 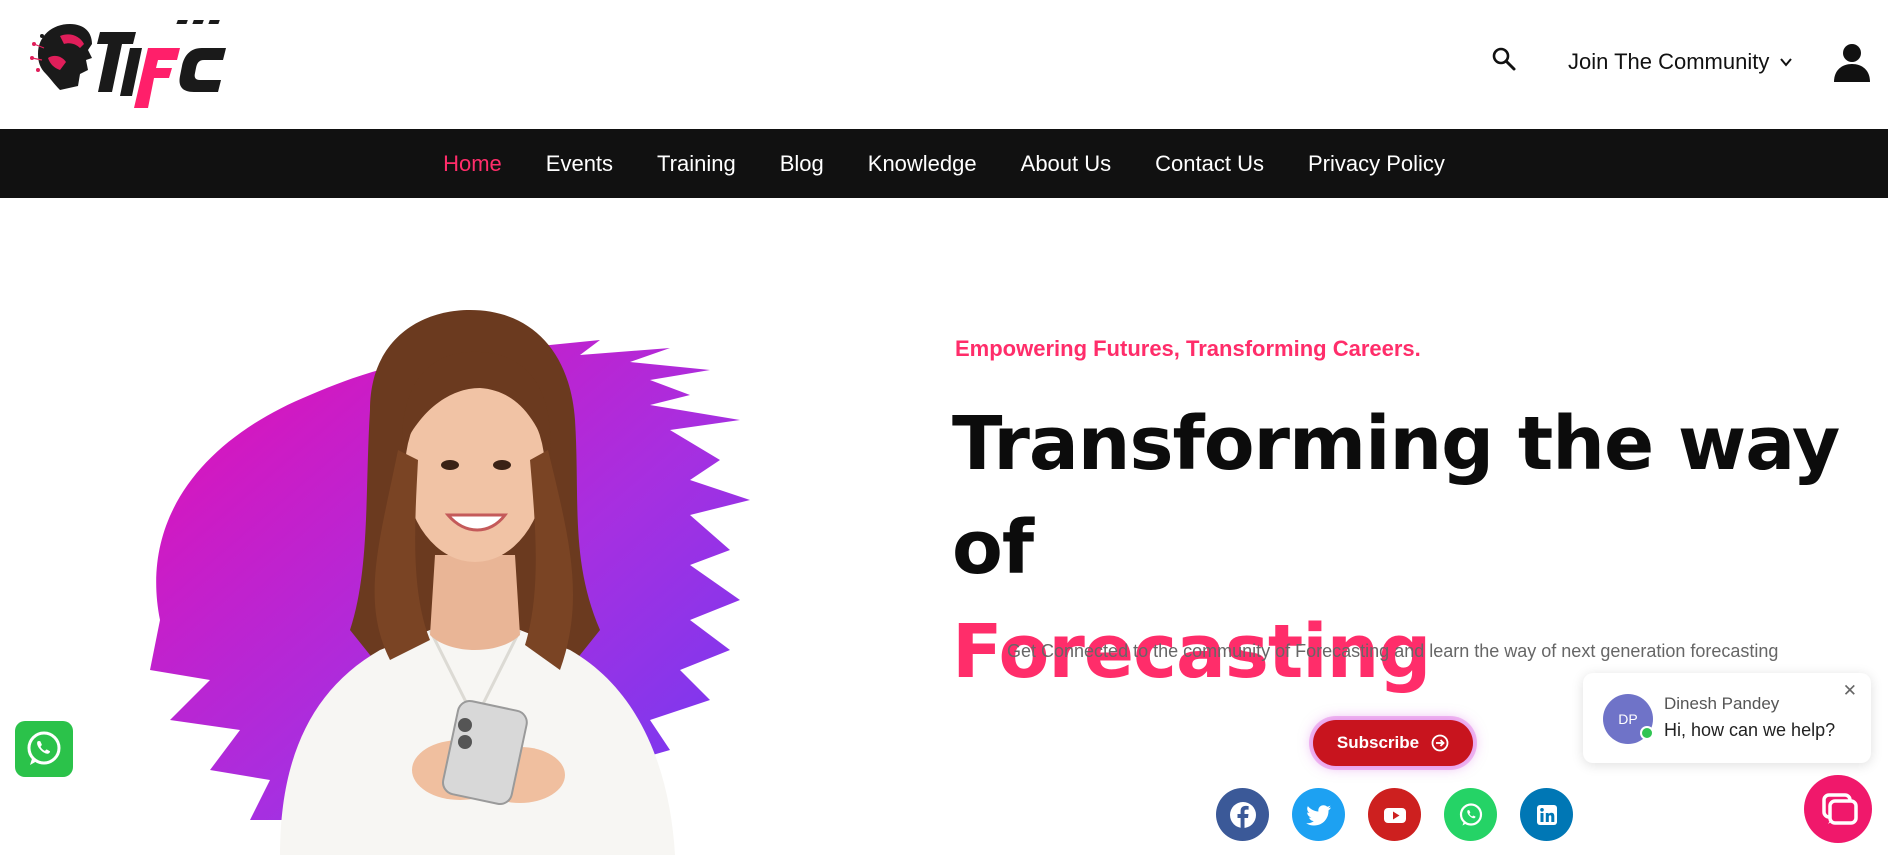 I want to click on subscribe-button: Subscribe, so click(x=1393, y=743).